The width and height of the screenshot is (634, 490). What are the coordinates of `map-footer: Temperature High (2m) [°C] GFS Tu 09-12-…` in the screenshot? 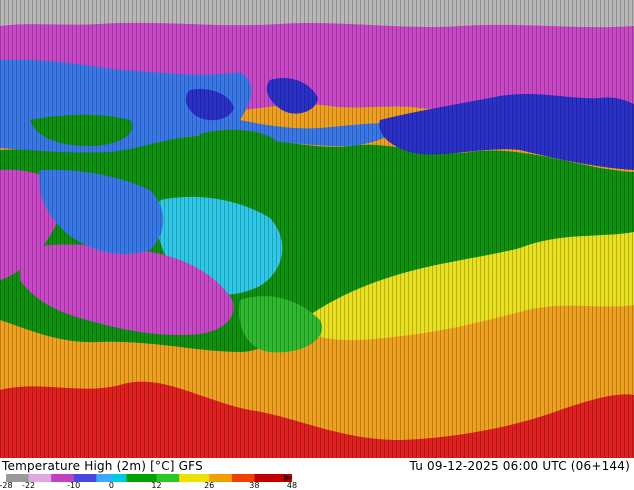 It's located at (317, 474).